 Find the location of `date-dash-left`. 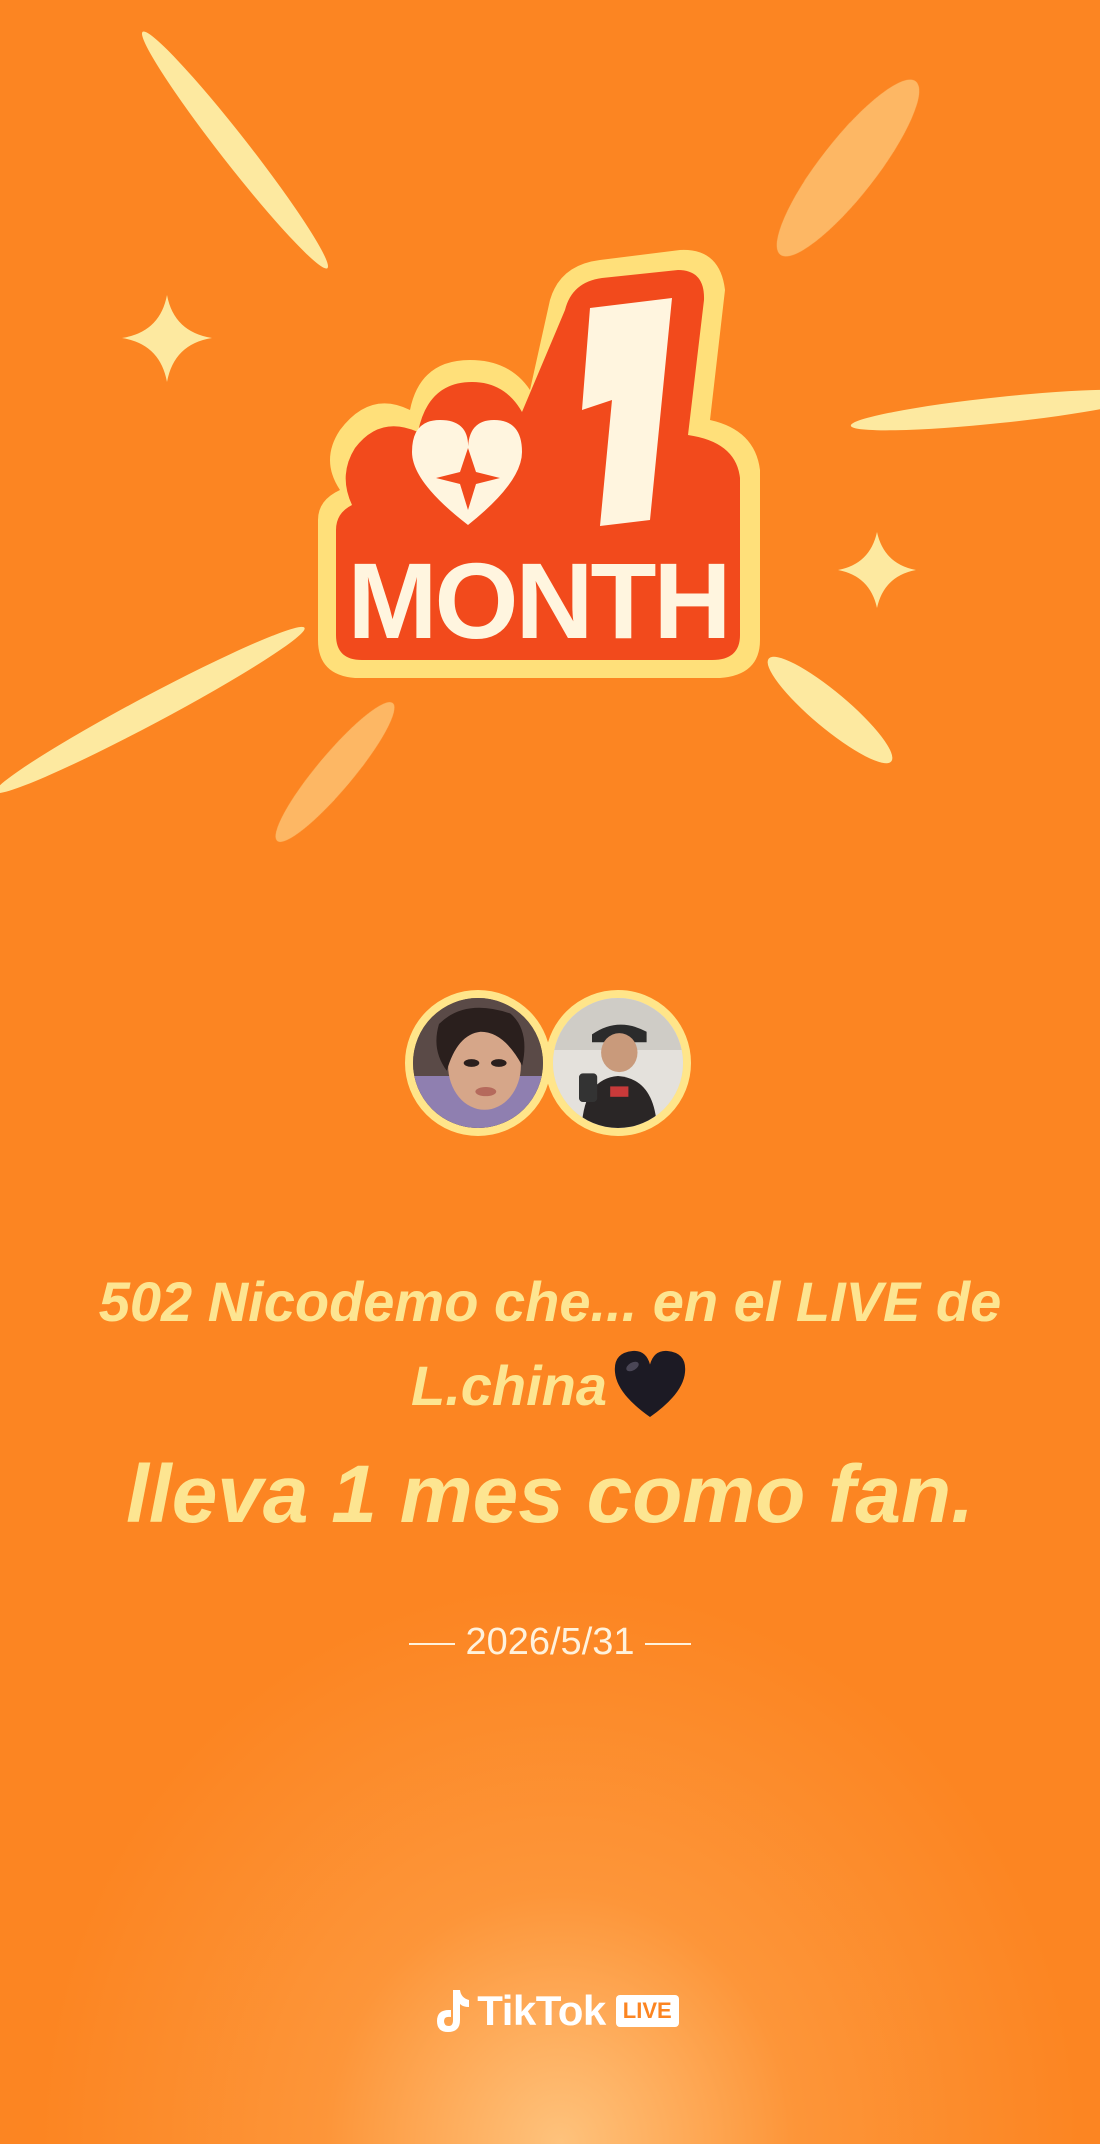

date-dash-left is located at coordinates (432, 1643).